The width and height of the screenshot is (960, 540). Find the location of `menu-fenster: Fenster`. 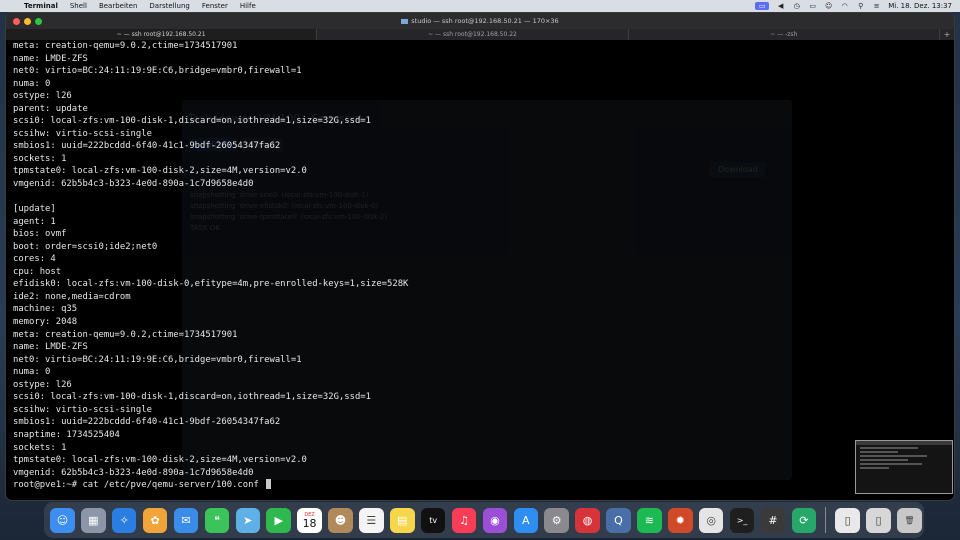

menu-fenster: Fenster is located at coordinates (215, 6).